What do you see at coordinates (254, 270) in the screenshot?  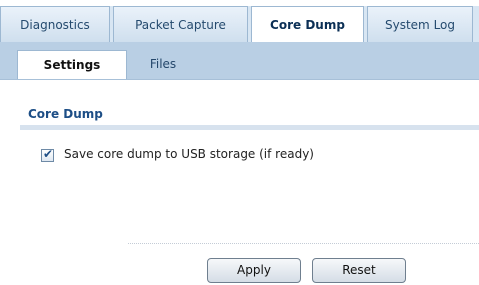 I see `apply-button: Apply` at bounding box center [254, 270].